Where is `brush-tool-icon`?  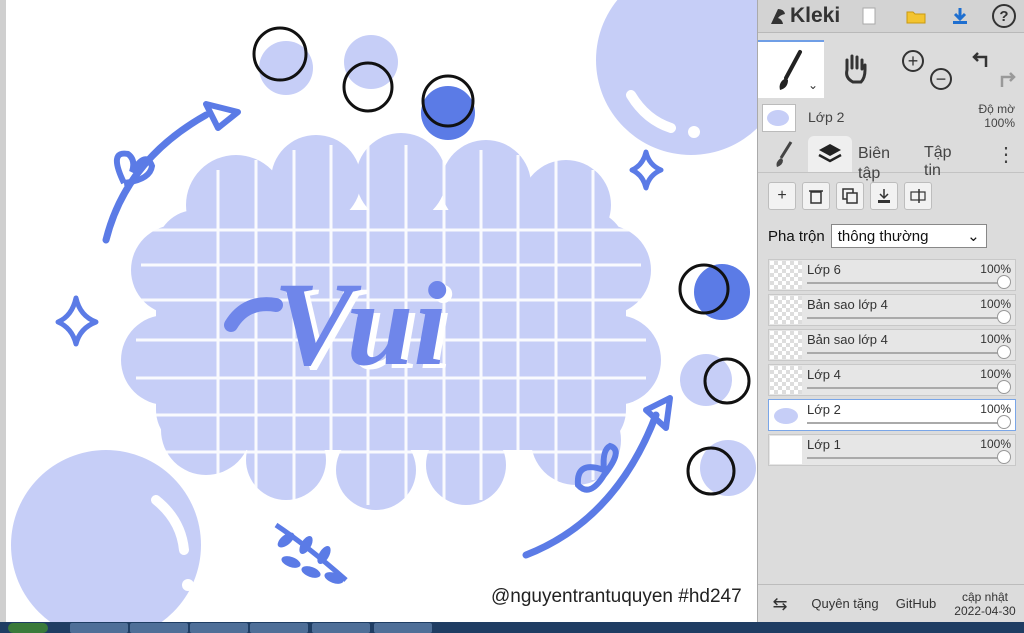 brush-tool-icon is located at coordinates (790, 70).